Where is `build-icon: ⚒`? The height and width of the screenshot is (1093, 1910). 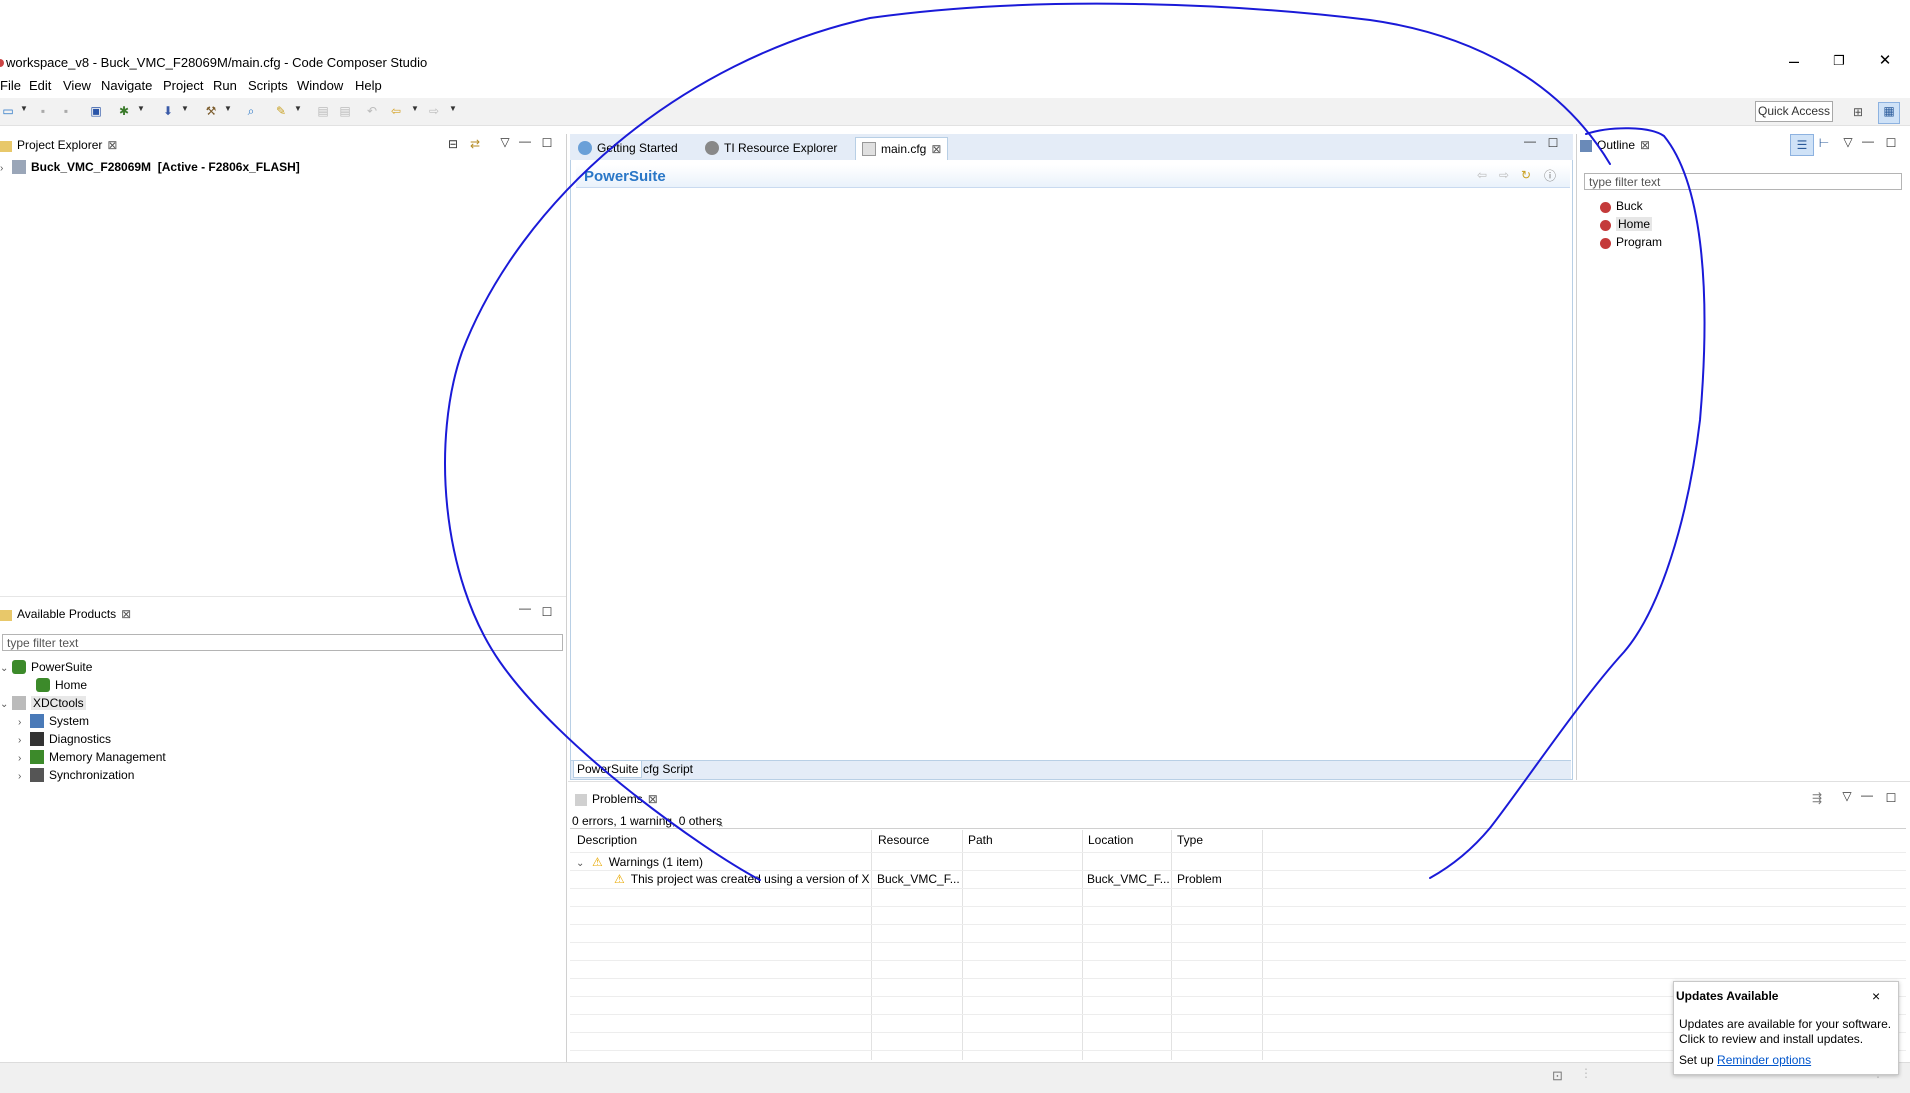 build-icon: ⚒ is located at coordinates (211, 111).